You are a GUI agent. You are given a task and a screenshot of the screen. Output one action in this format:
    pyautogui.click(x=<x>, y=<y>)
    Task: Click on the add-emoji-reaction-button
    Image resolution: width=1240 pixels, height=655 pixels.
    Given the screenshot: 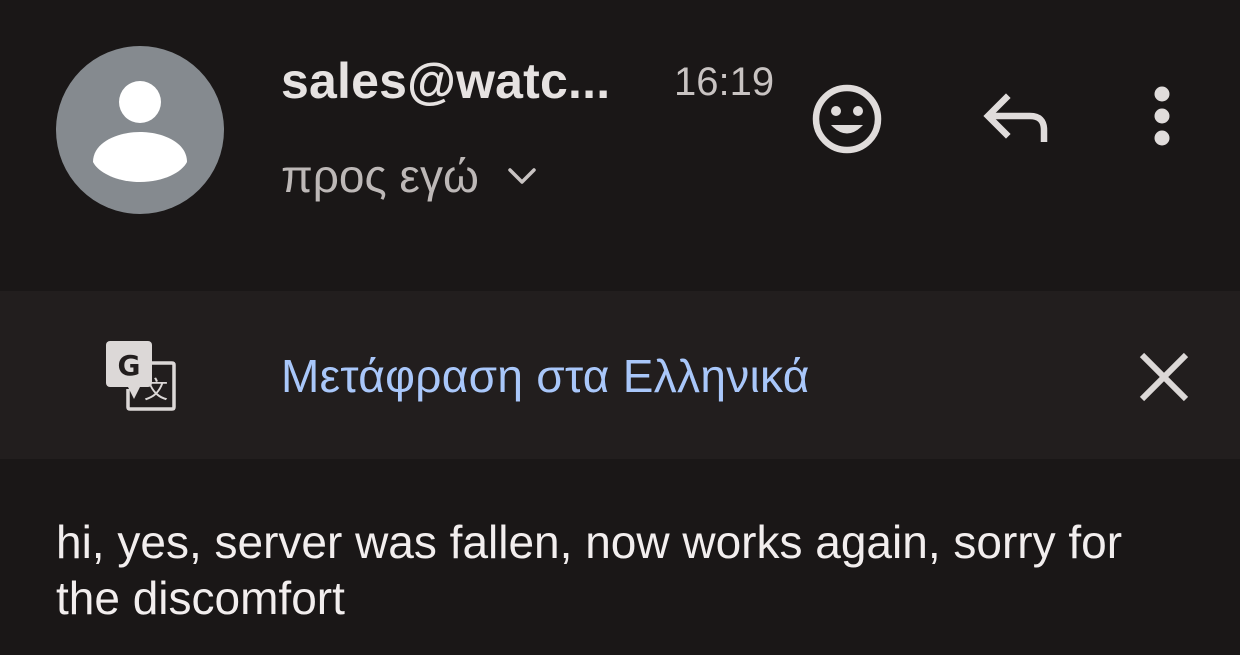 What is the action you would take?
    pyautogui.click(x=847, y=119)
    